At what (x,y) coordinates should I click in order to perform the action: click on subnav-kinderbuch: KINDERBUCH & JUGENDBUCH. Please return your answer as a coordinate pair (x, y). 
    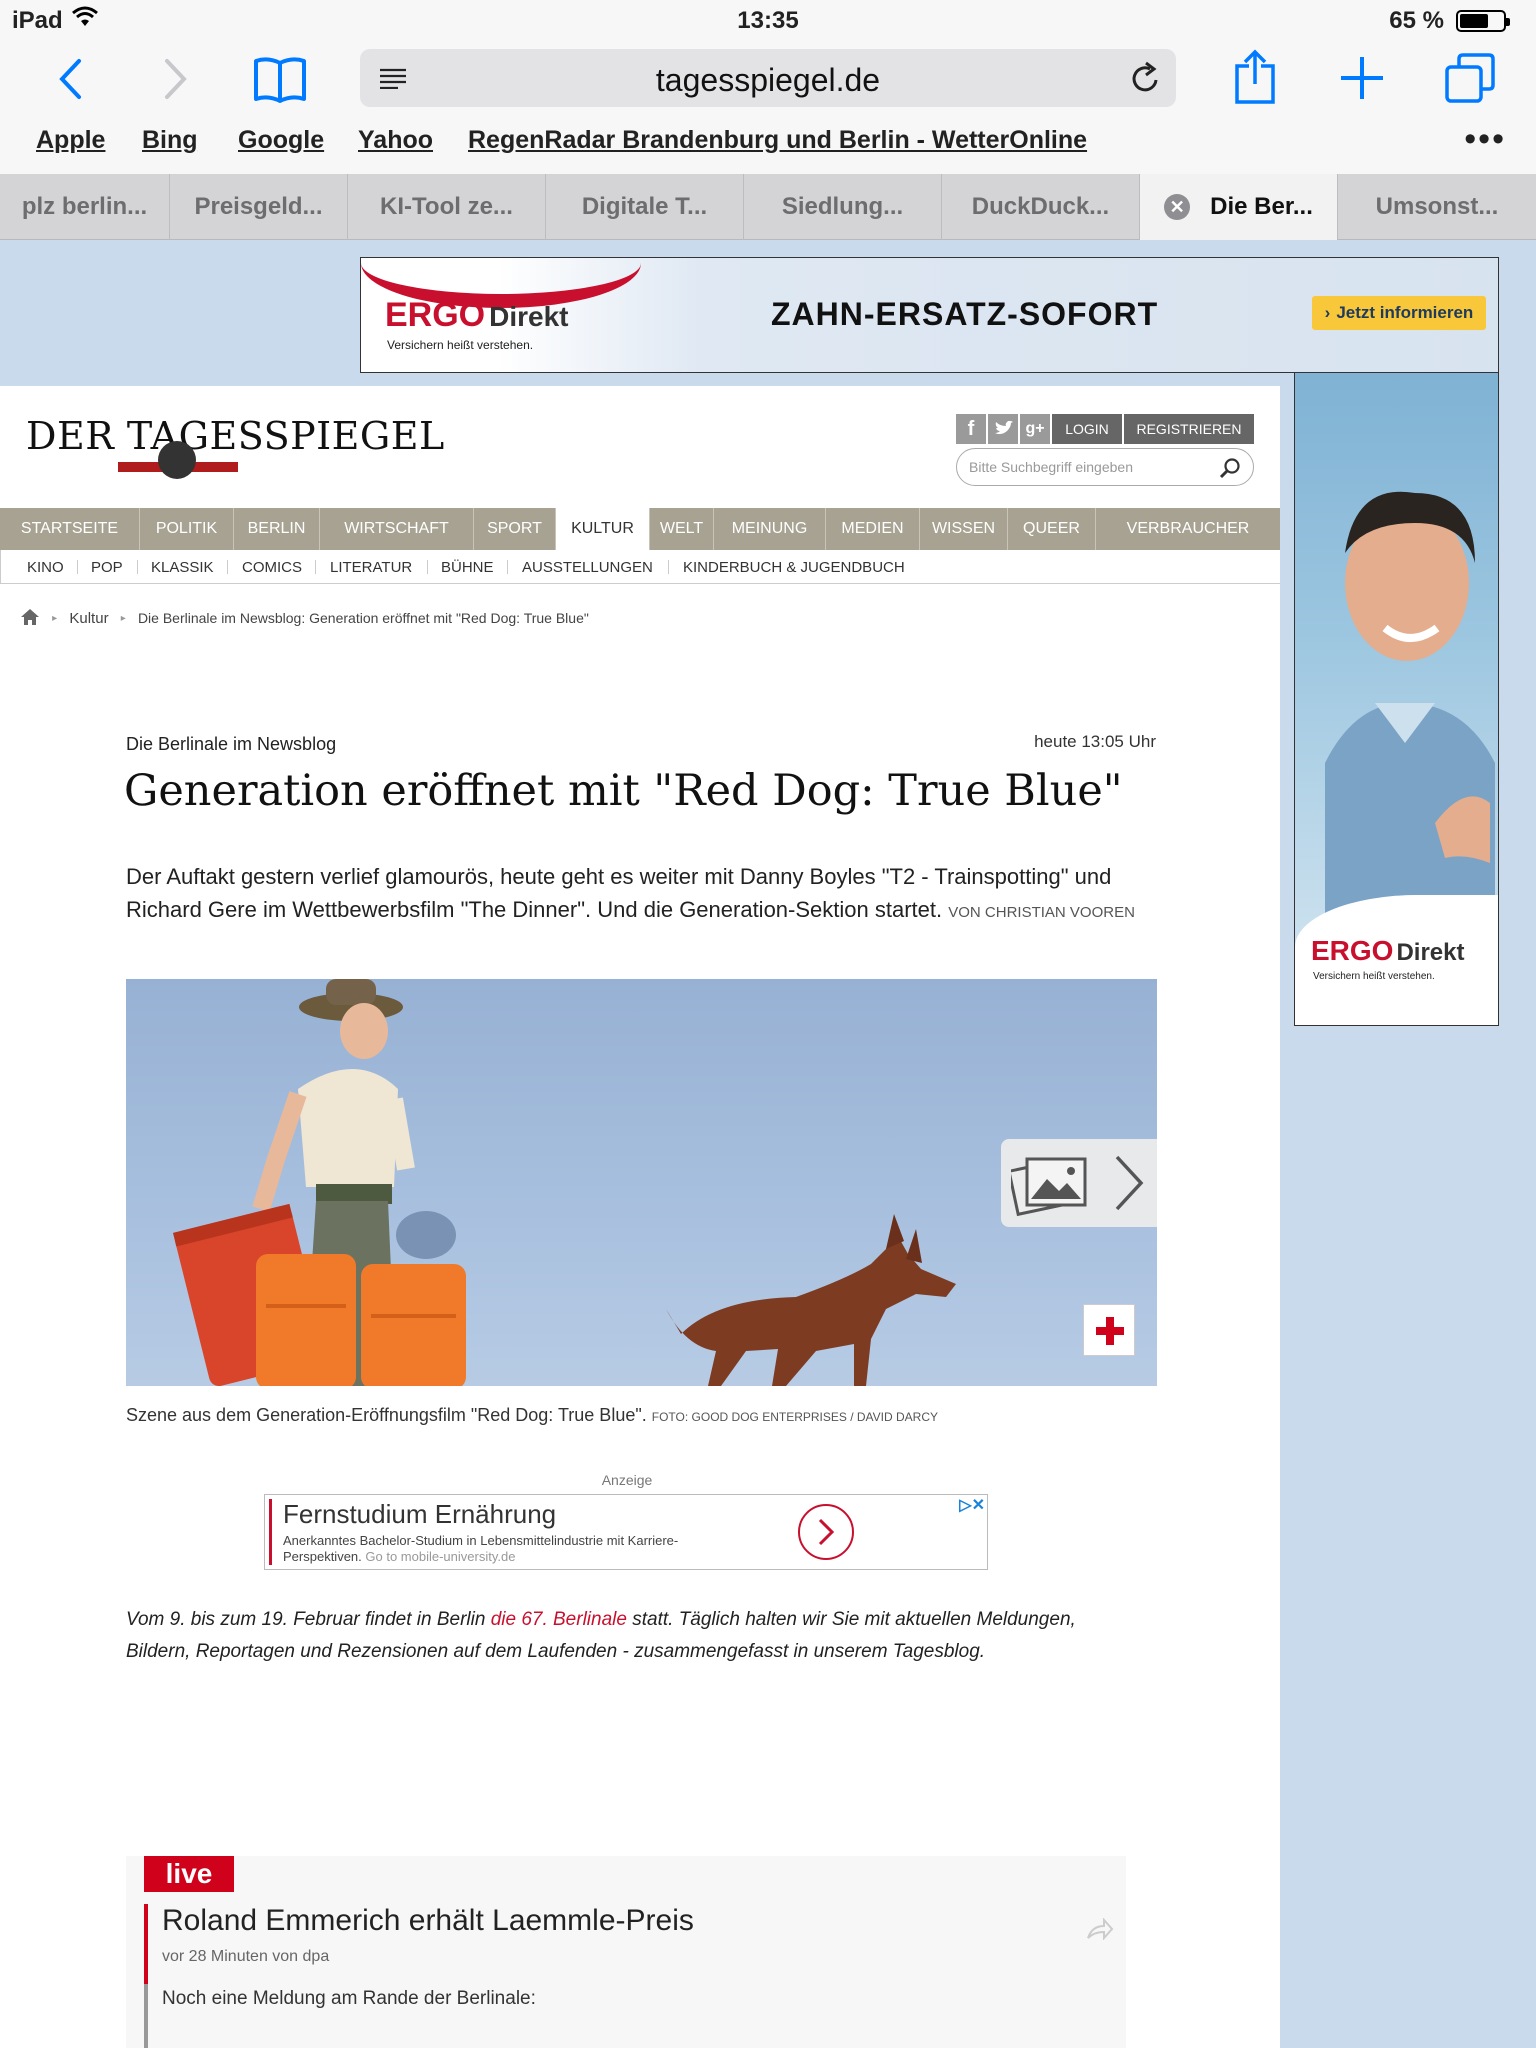
    Looking at the image, I should click on (794, 567).